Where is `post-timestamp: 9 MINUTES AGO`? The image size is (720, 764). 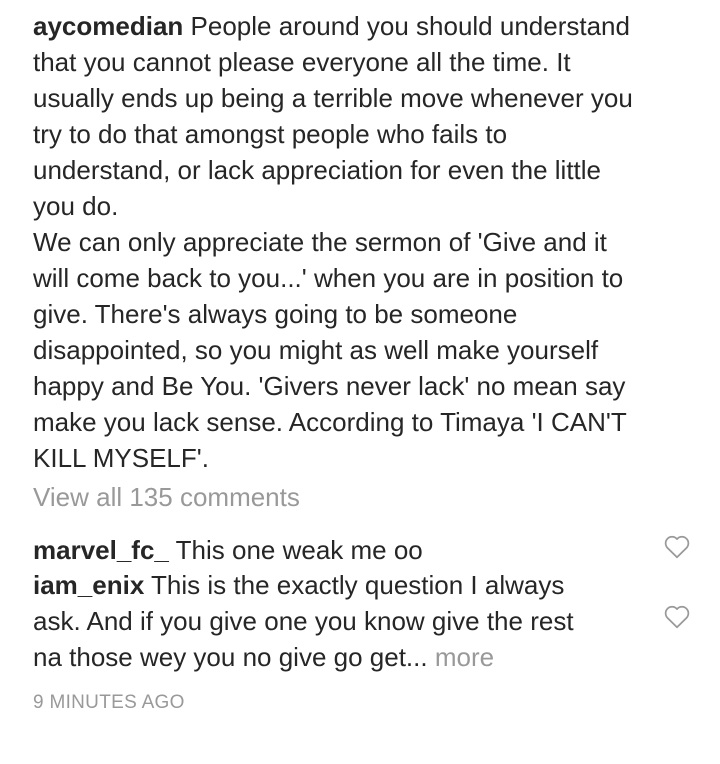 post-timestamp: 9 MINUTES AGO is located at coordinates (109, 702).